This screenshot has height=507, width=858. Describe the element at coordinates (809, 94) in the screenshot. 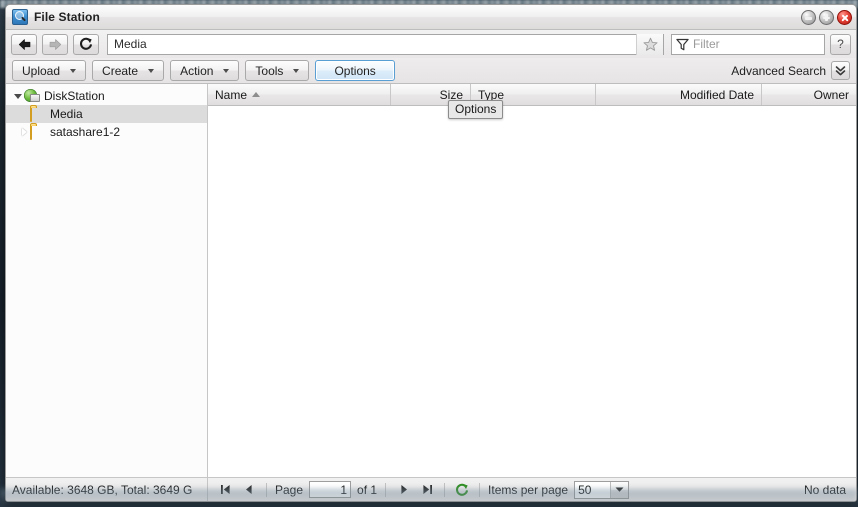

I see `column-header-owner: Owner` at that location.